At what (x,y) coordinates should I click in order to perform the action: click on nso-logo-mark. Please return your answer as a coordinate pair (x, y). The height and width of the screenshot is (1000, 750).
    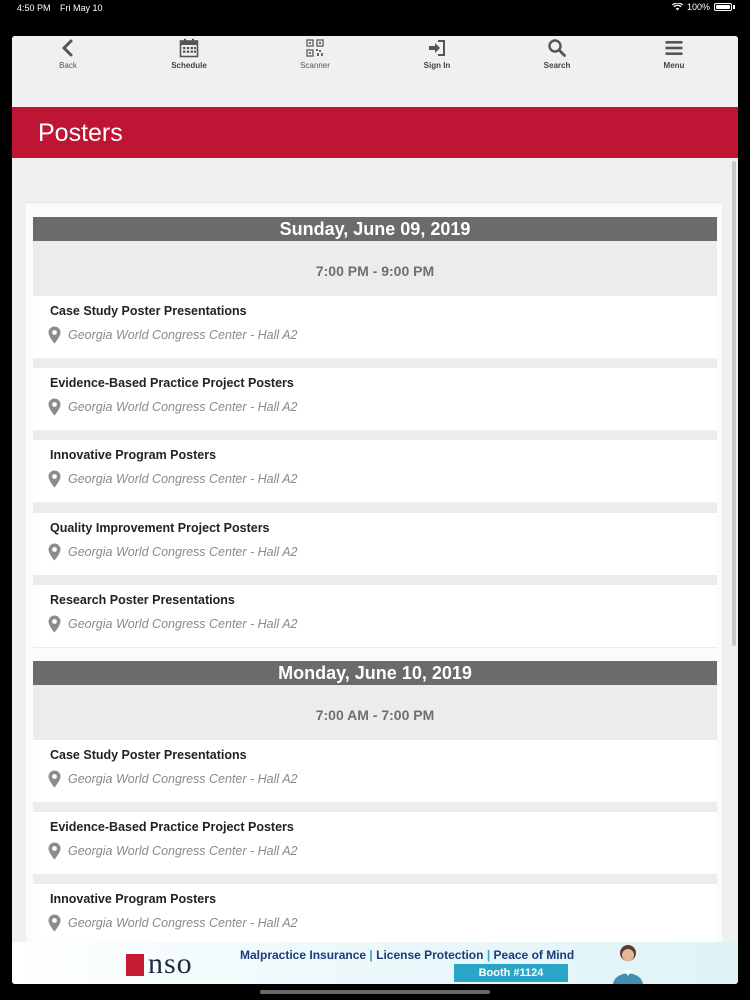
    Looking at the image, I should click on (135, 965).